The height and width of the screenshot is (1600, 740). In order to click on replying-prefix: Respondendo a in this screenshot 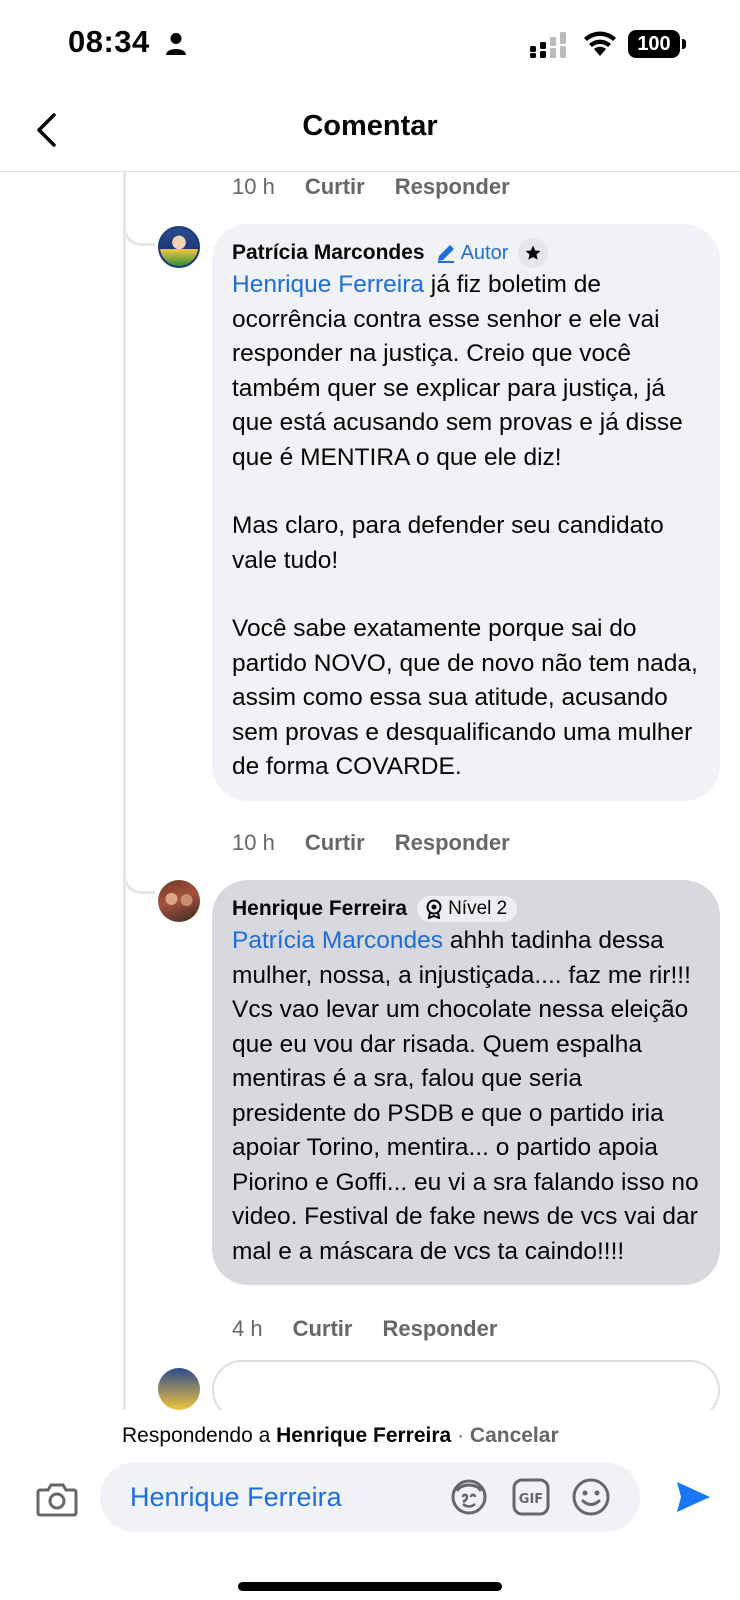, I will do `click(196, 1435)`.